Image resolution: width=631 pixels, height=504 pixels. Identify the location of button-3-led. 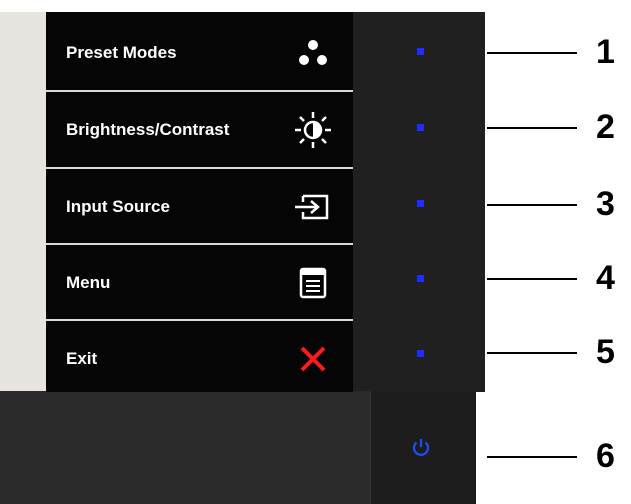
(420, 203).